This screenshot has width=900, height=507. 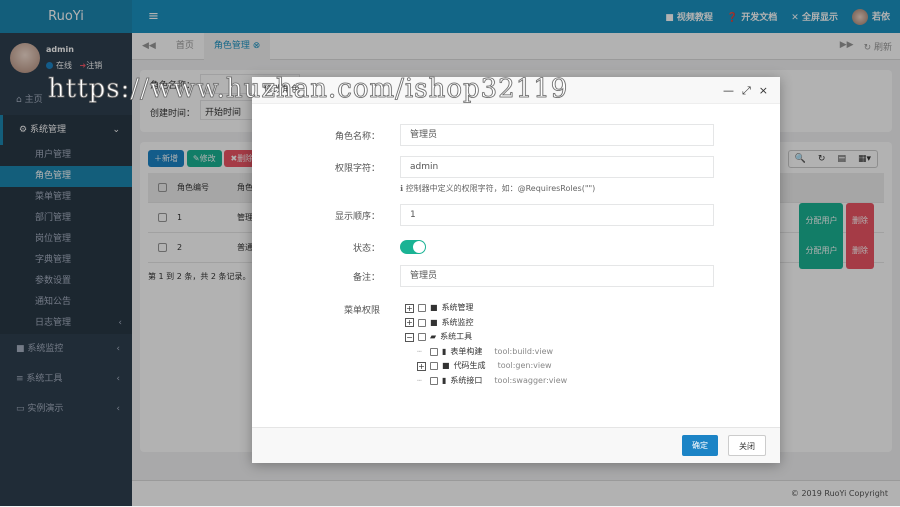 What do you see at coordinates (361, 311) in the screenshot?
I see `menu-perm-label: 菜单权限` at bounding box center [361, 311].